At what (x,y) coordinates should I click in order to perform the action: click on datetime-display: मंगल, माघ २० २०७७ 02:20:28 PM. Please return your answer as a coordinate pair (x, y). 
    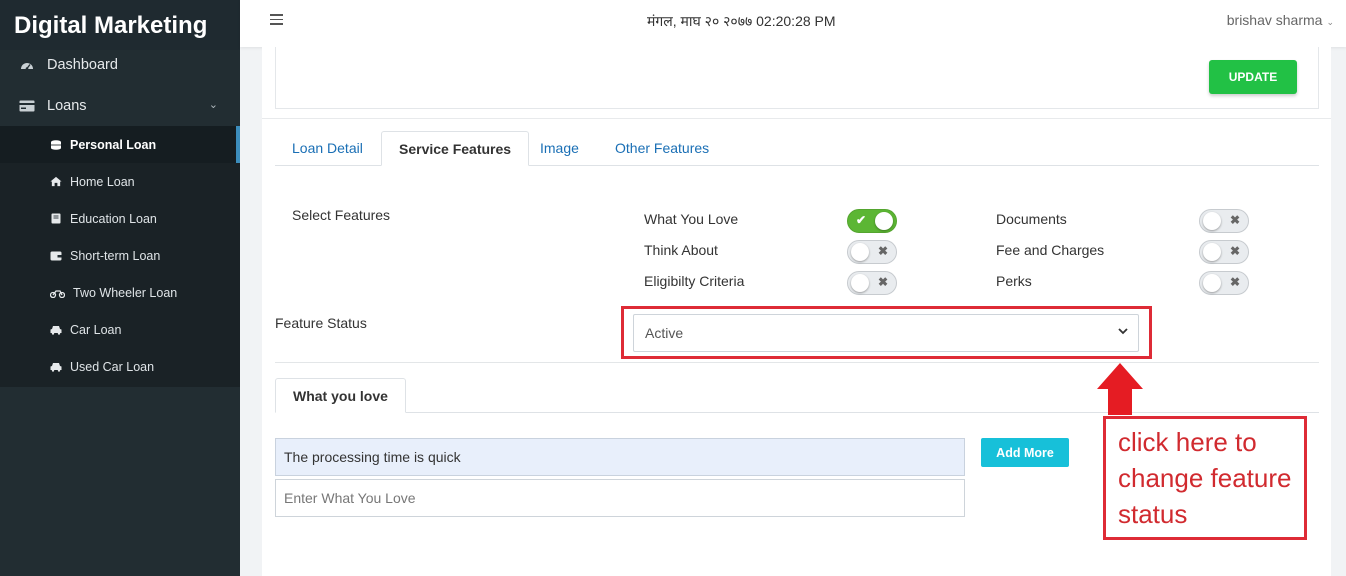
    Looking at the image, I should click on (741, 21).